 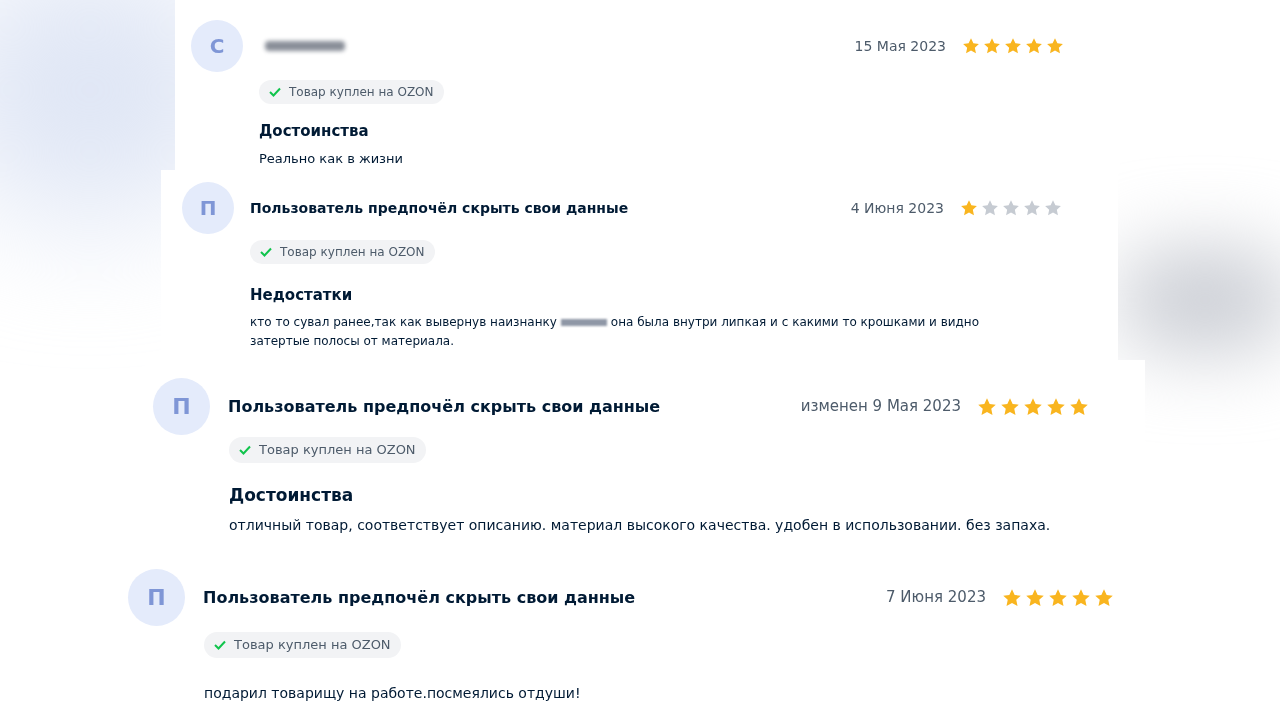 I want to click on review-date: 4 Июня 2023, so click(x=897, y=208).